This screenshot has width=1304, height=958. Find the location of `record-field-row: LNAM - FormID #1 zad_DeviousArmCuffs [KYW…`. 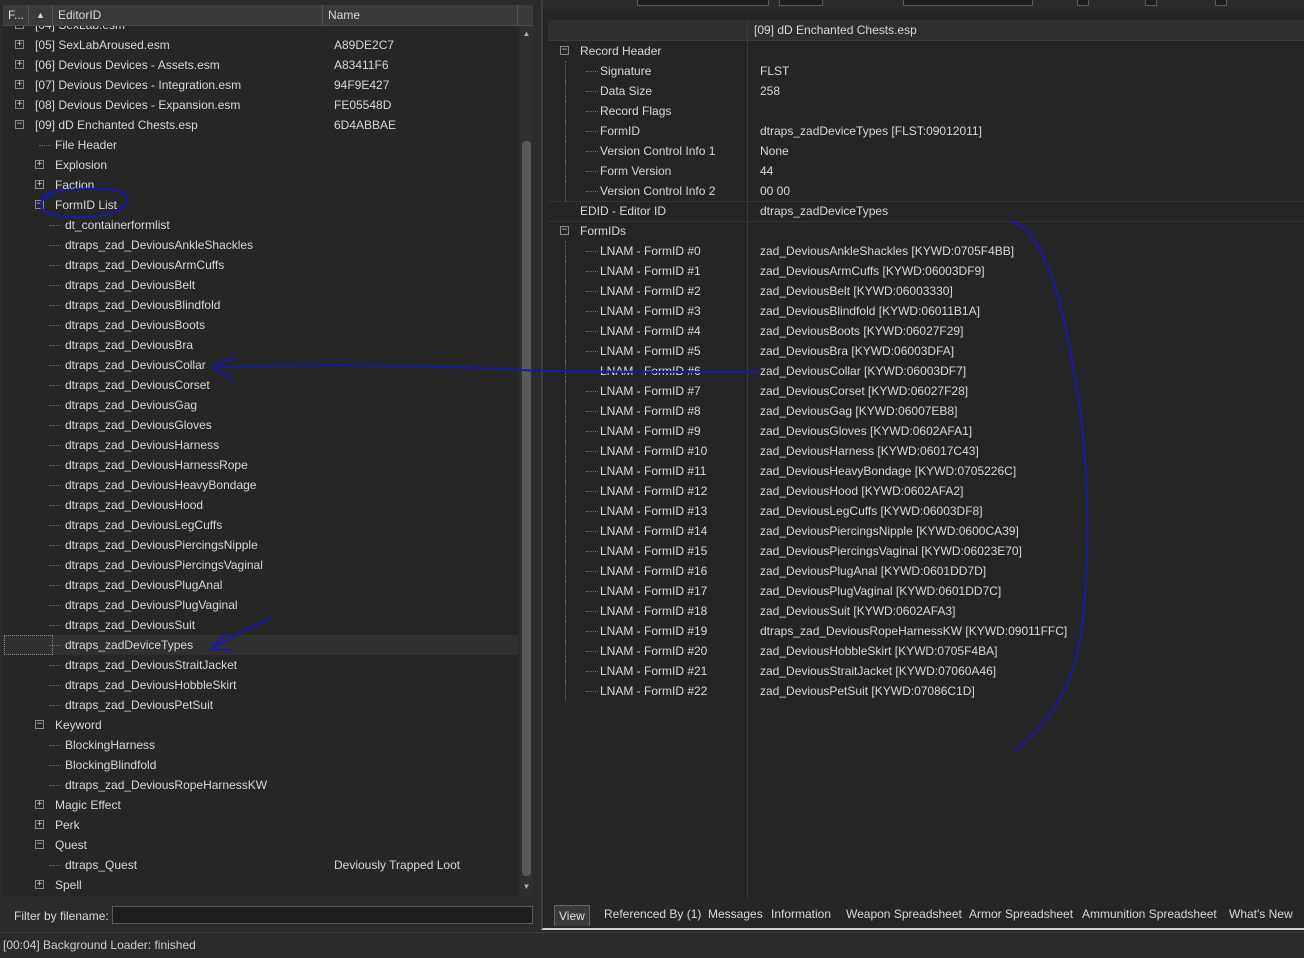

record-field-row: LNAM - FormID #1 zad_DeviousArmCuffs [KYW… is located at coordinates (926, 271).